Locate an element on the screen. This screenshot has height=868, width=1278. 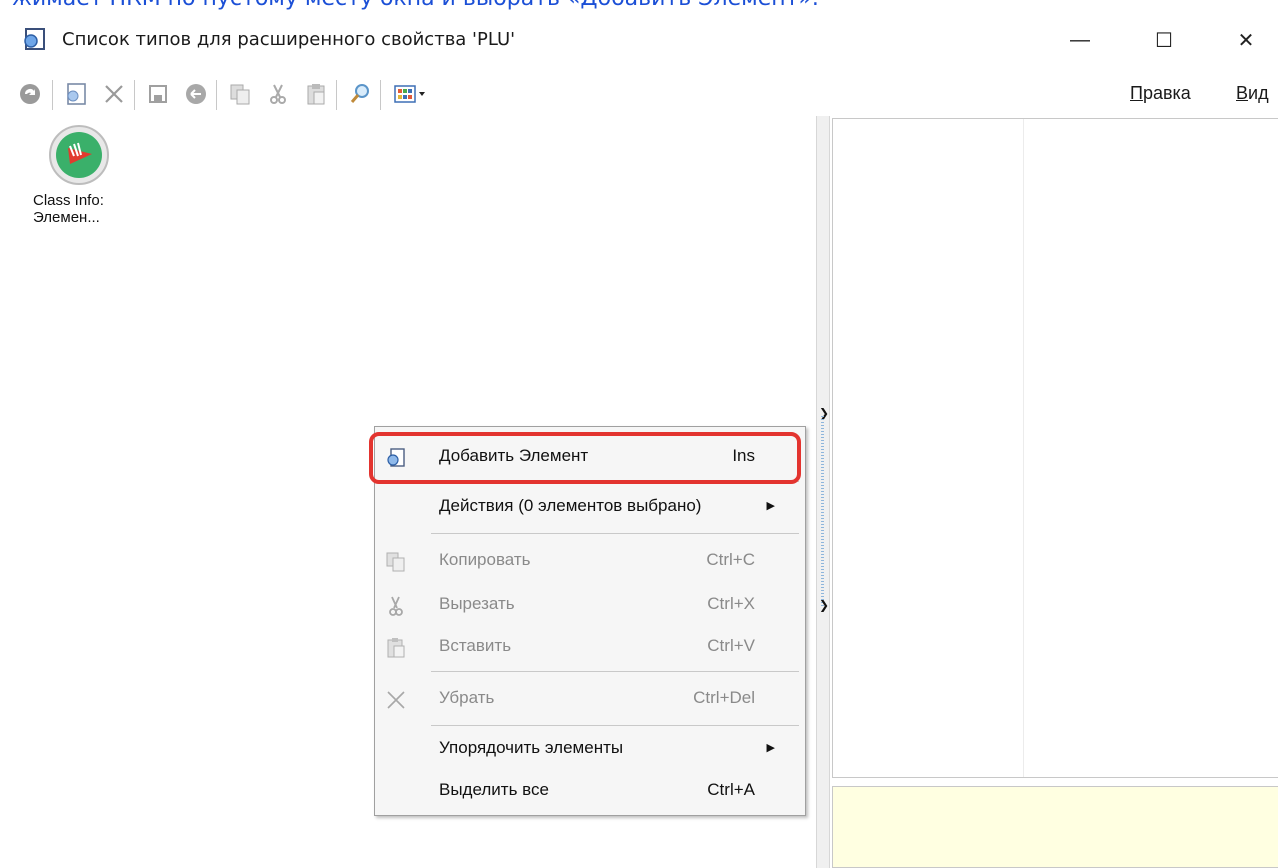
menu-item-add-element: Добавить Элемент Ins is located at coordinates (590, 457).